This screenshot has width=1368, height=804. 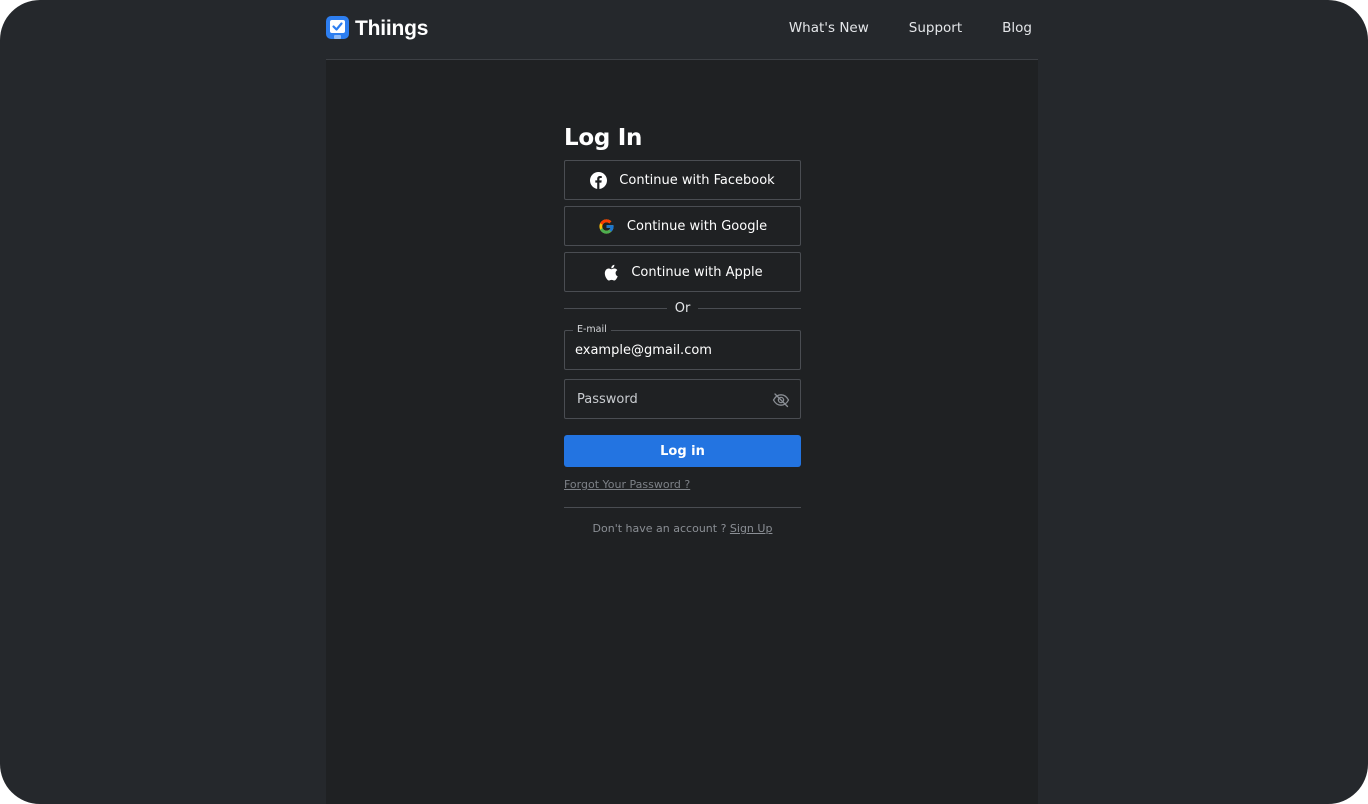 What do you see at coordinates (682, 30) in the screenshot?
I see `top-bar: Thiings What's New Support Blog` at bounding box center [682, 30].